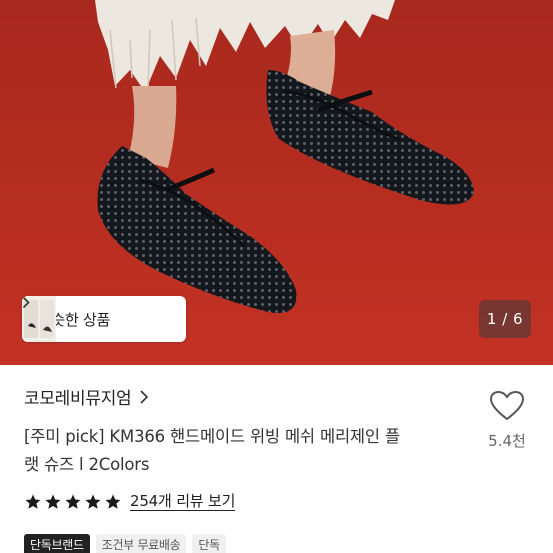 This screenshot has height=553, width=553. I want to click on product-tags: 단독브랜드 조건부 무료배송 단독, so click(125, 543).